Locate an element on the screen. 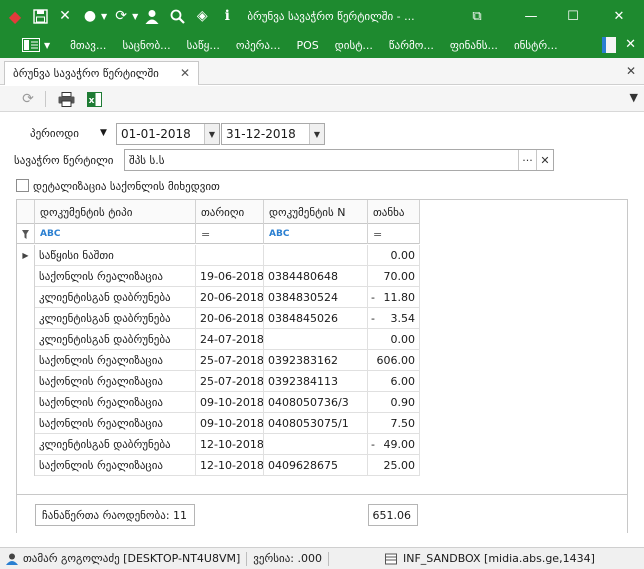 Image resolution: width=644 pixels, height=569 pixels. cell-date-text: 09-10-2018 is located at coordinates (232, 423).